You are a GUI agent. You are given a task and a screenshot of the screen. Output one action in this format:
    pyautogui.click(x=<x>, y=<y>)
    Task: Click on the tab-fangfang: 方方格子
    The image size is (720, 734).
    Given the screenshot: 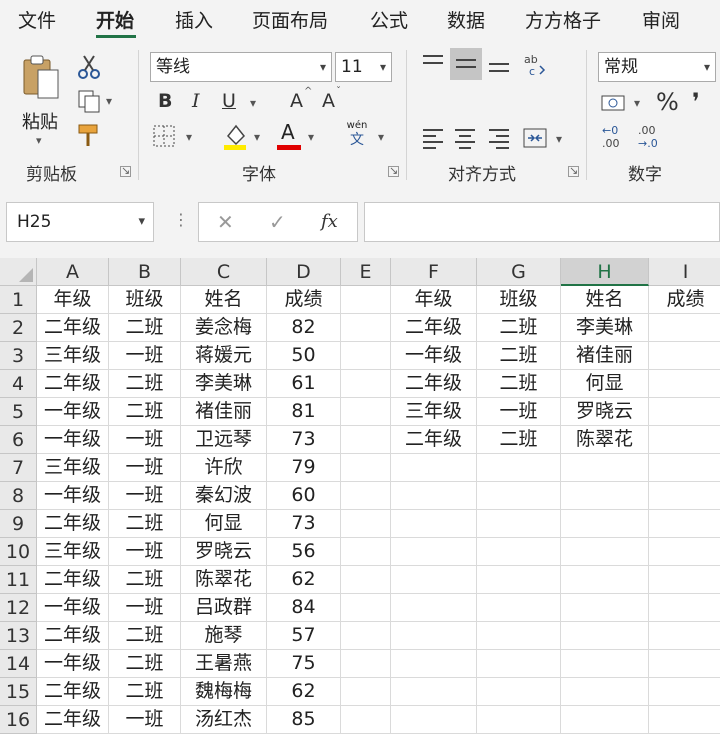 What is the action you would take?
    pyautogui.click(x=563, y=19)
    